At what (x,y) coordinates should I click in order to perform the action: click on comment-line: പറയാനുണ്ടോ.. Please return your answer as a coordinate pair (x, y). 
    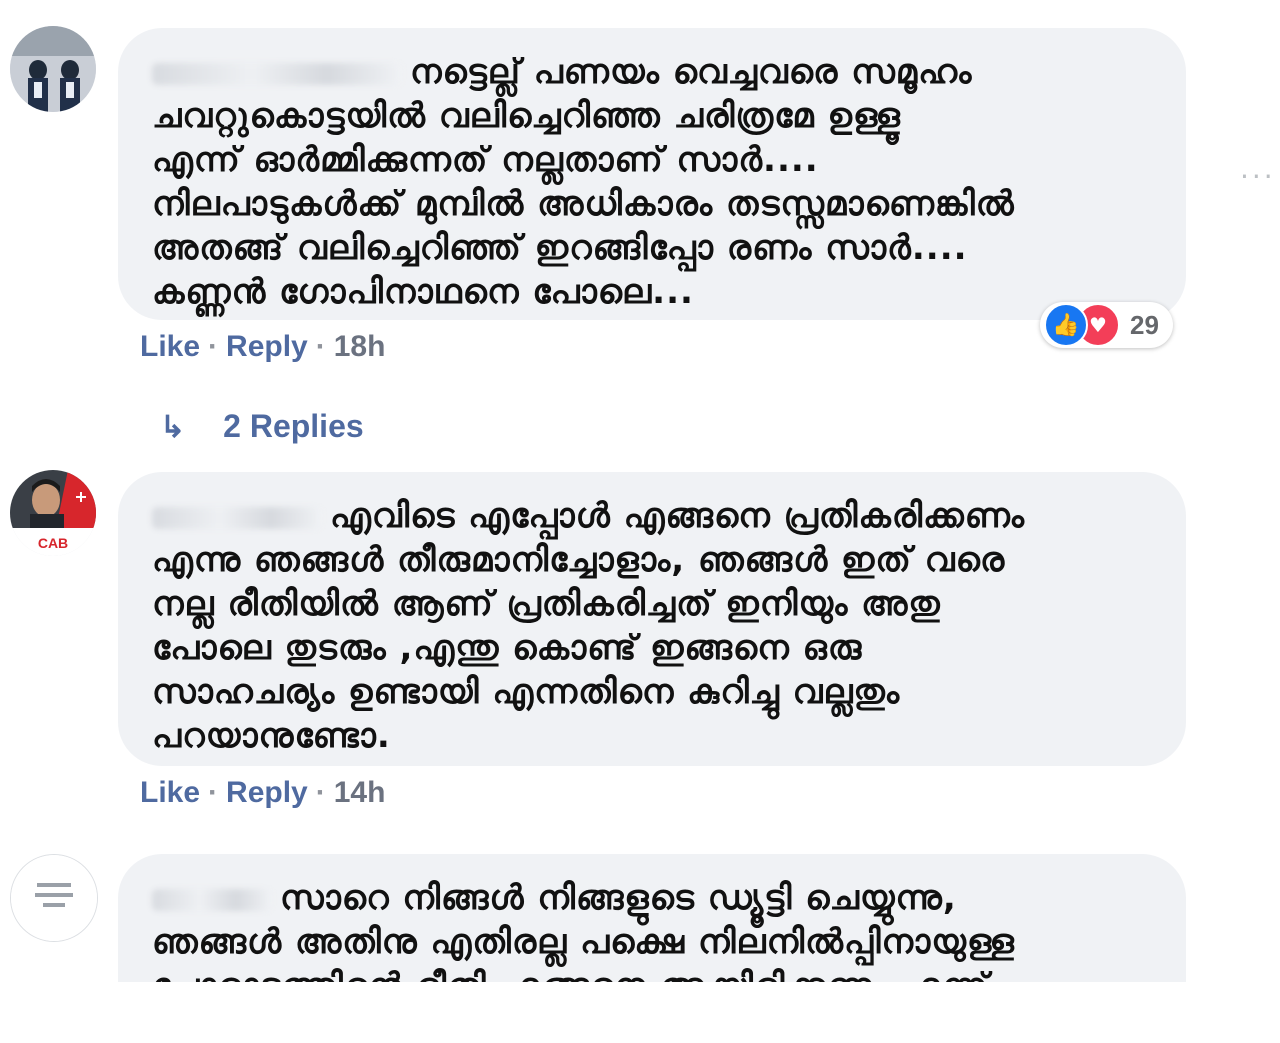
    Looking at the image, I should click on (271, 736).